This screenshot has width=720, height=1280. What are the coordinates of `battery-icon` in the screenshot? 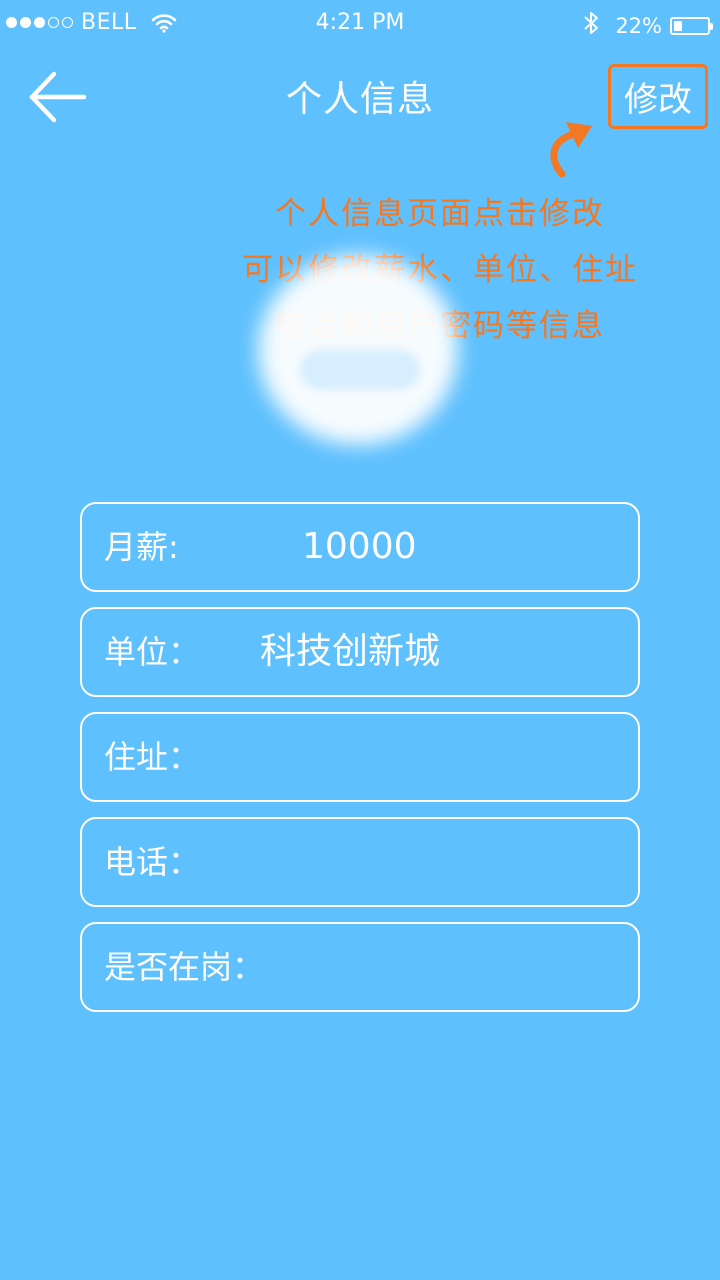 It's located at (691, 25).